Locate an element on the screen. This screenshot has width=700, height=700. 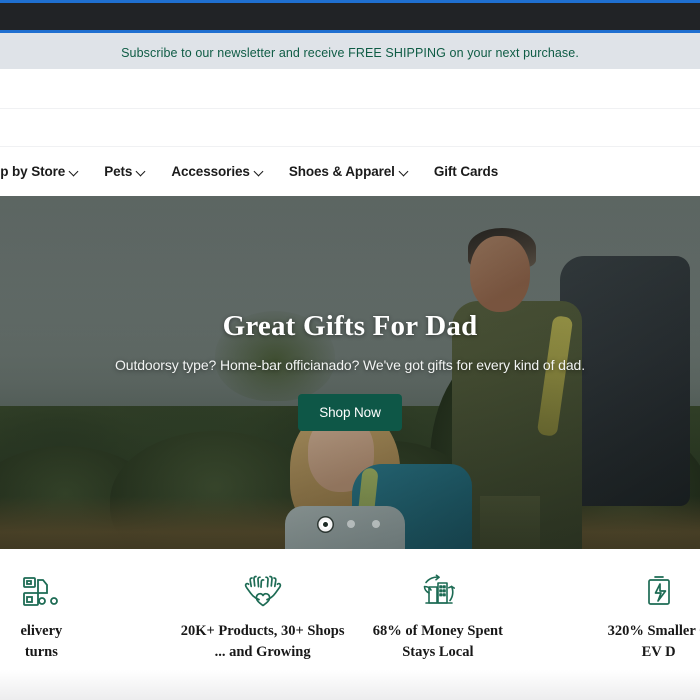
value-prop-line-1: 20K+ Products, 30+ Shops is located at coordinates (262, 631).